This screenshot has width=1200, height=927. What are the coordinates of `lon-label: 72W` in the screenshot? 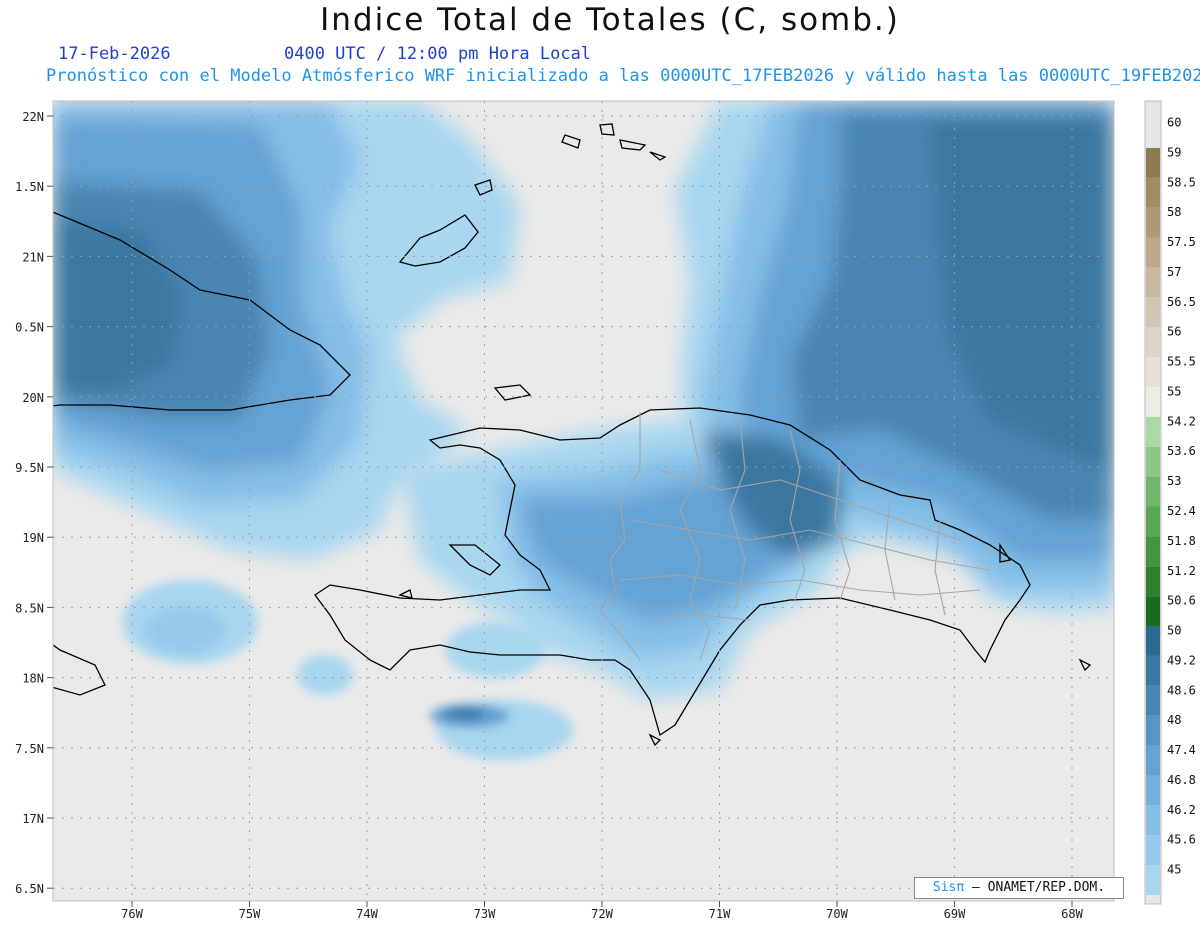 It's located at (602, 914).